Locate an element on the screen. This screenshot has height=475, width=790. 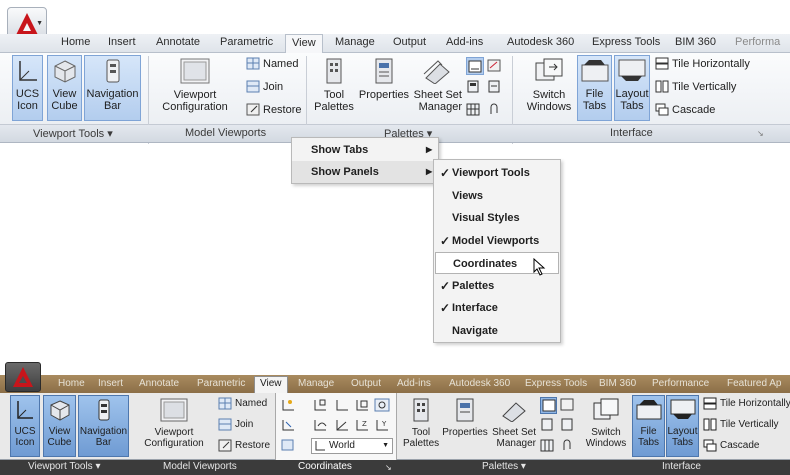
submenu-item-palettes: ✓ Palettes is located at coordinates (497, 286).